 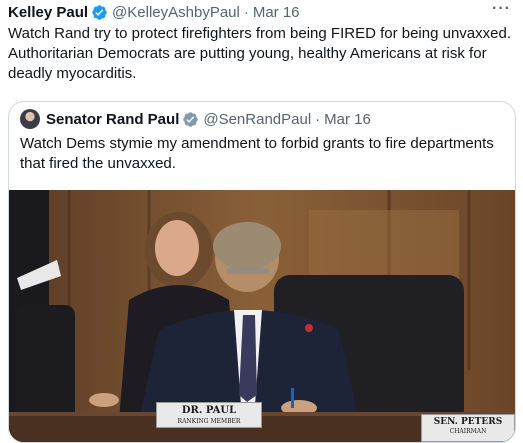 I want to click on nameplate-title: RANKING MEMBER, so click(x=209, y=421).